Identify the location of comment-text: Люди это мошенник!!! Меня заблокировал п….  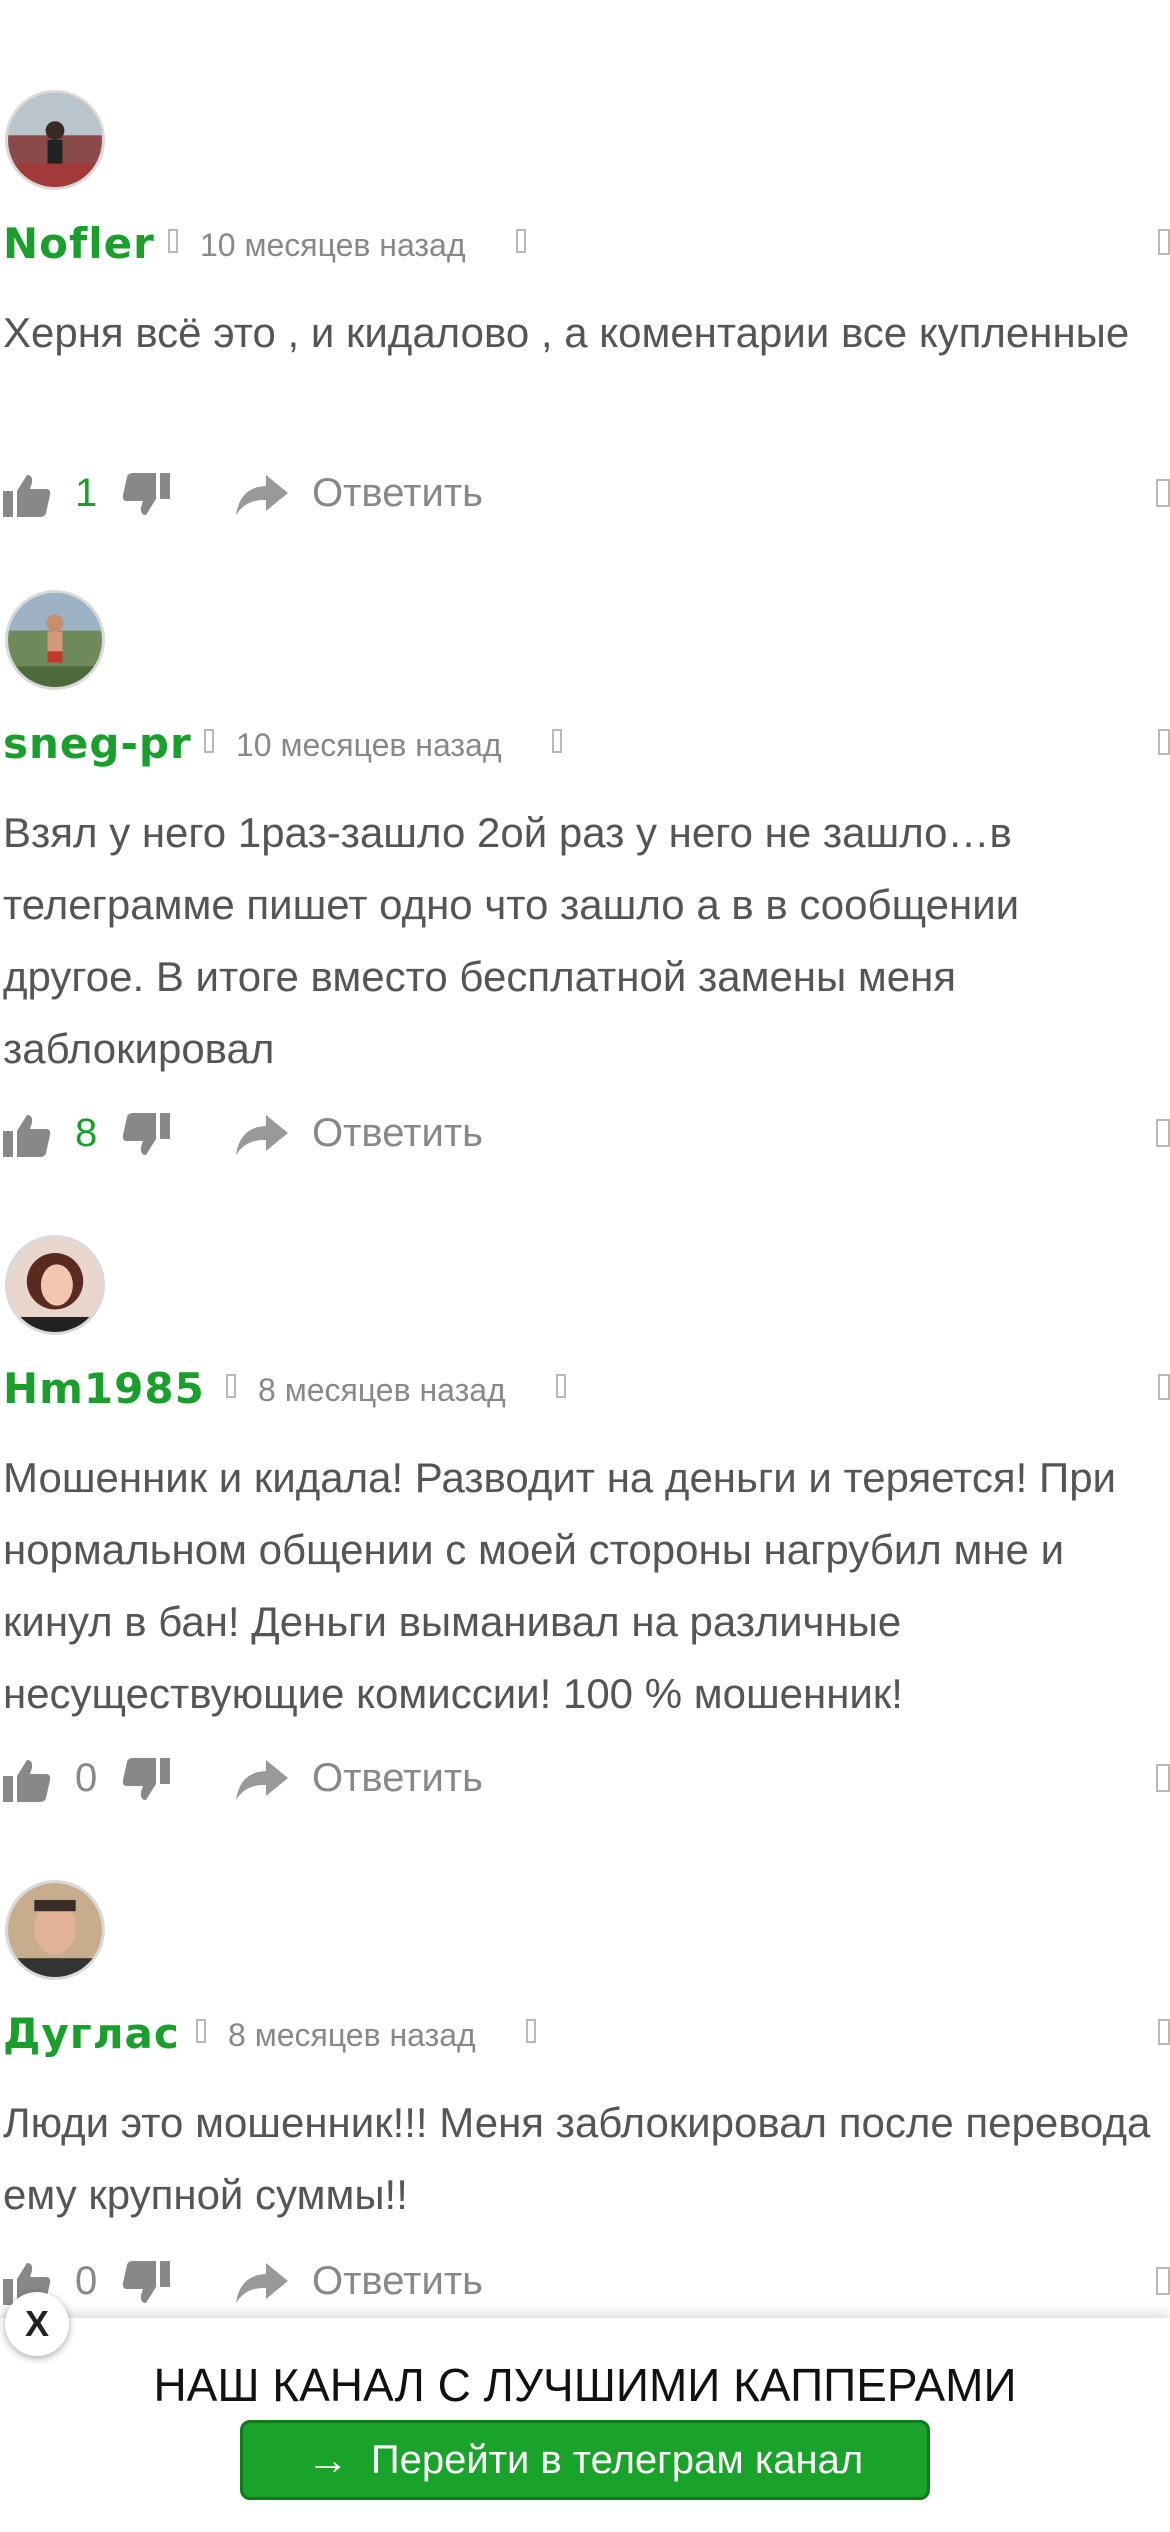
(577, 2158).